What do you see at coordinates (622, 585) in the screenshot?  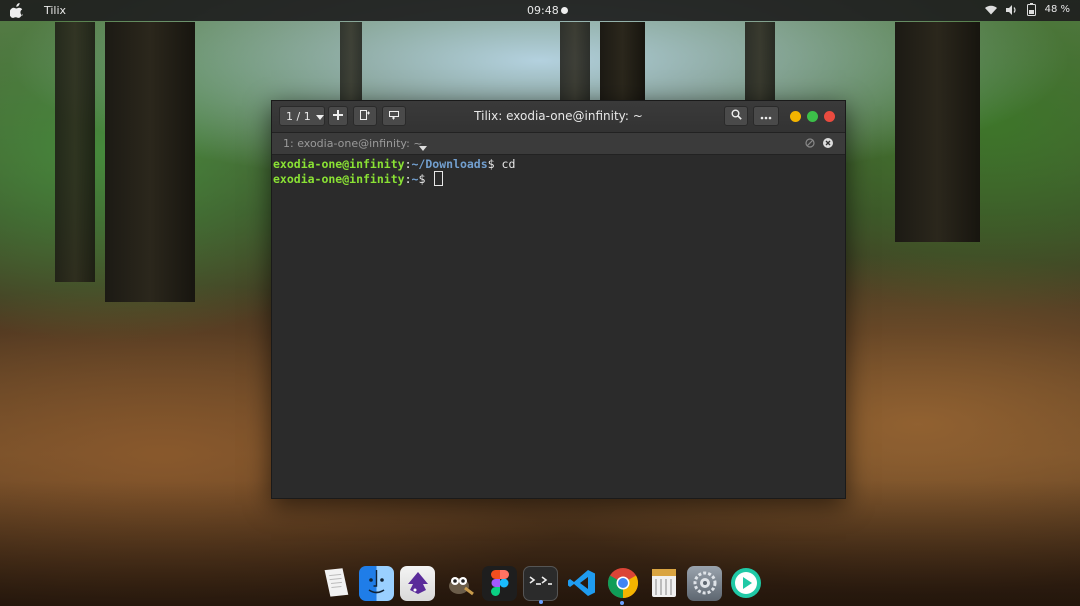 I see `chrome-icon` at bounding box center [622, 585].